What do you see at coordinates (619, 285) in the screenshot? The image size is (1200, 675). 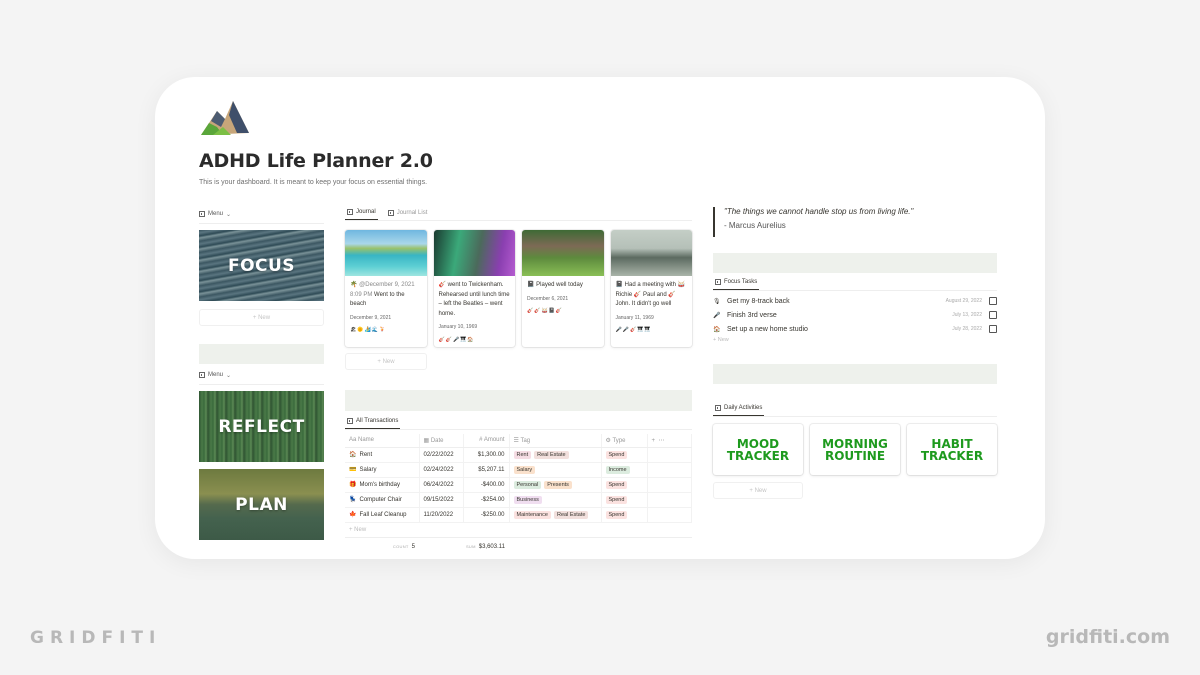 I see `card-emoji: 📓` at bounding box center [619, 285].